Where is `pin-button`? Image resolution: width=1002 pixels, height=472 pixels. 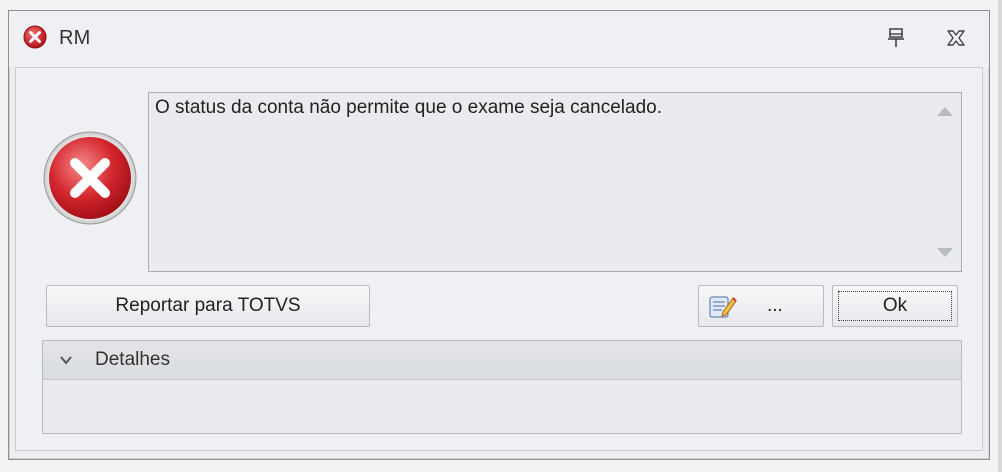
pin-button is located at coordinates (896, 38).